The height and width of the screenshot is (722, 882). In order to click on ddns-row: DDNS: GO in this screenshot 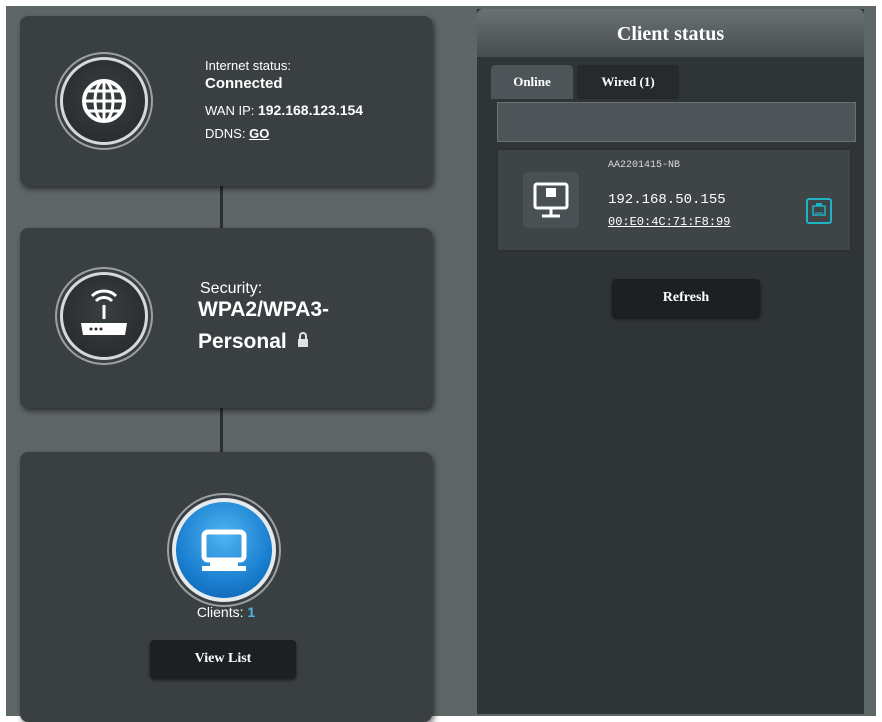, I will do `click(237, 133)`.